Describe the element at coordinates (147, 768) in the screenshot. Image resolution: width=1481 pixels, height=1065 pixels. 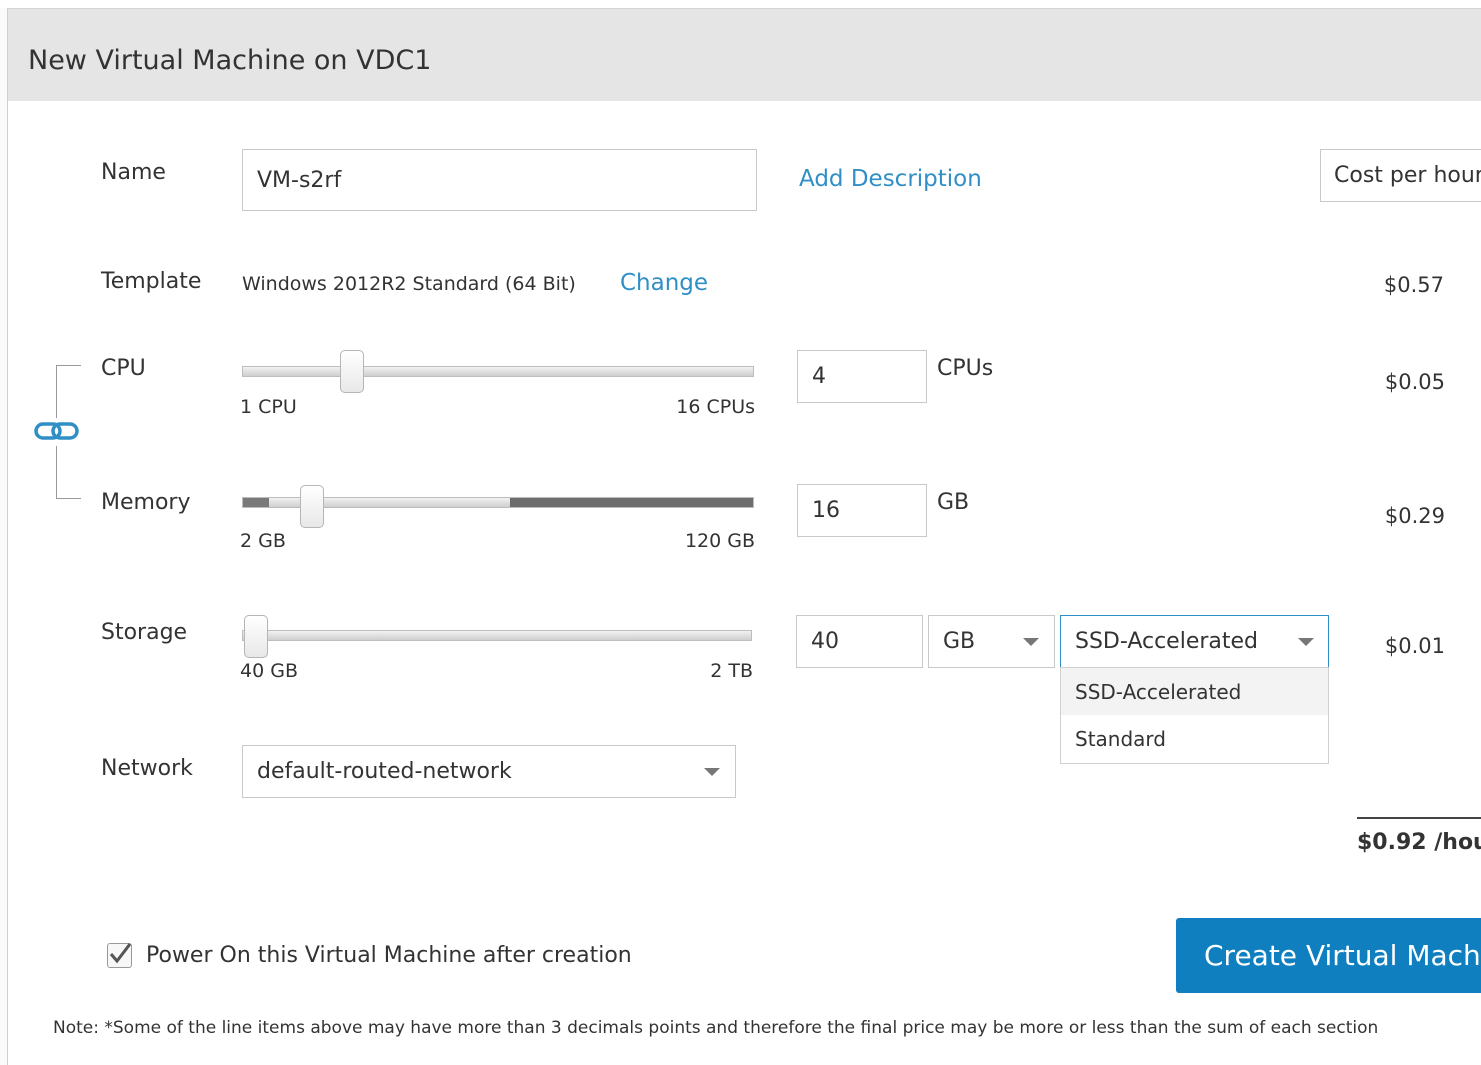
I see `network-label: Network` at that location.